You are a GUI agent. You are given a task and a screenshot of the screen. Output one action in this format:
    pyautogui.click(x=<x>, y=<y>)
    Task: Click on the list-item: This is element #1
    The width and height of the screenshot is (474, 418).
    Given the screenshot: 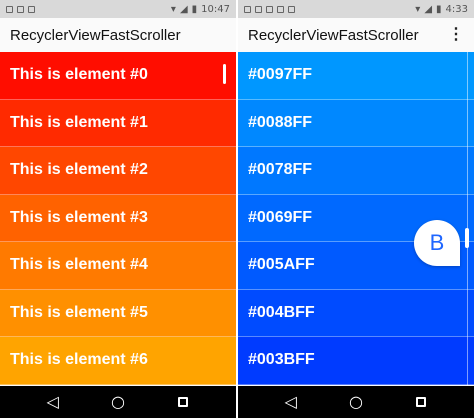 What is the action you would take?
    pyautogui.click(x=118, y=123)
    